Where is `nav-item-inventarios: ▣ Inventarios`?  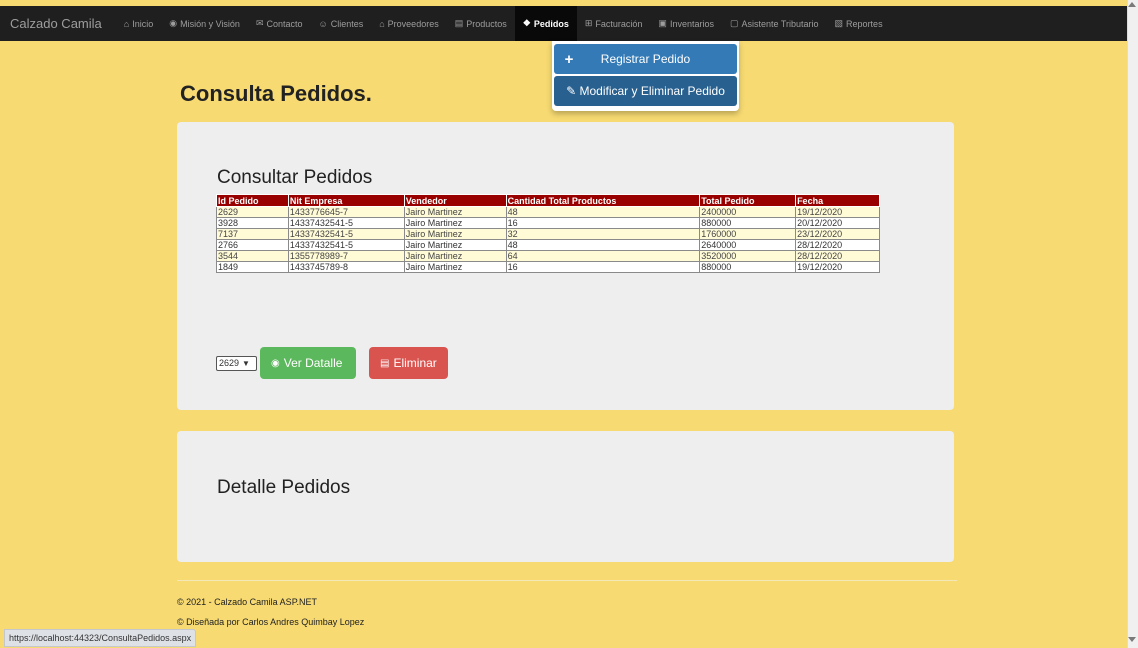
nav-item-inventarios: ▣ Inventarios is located at coordinates (686, 23).